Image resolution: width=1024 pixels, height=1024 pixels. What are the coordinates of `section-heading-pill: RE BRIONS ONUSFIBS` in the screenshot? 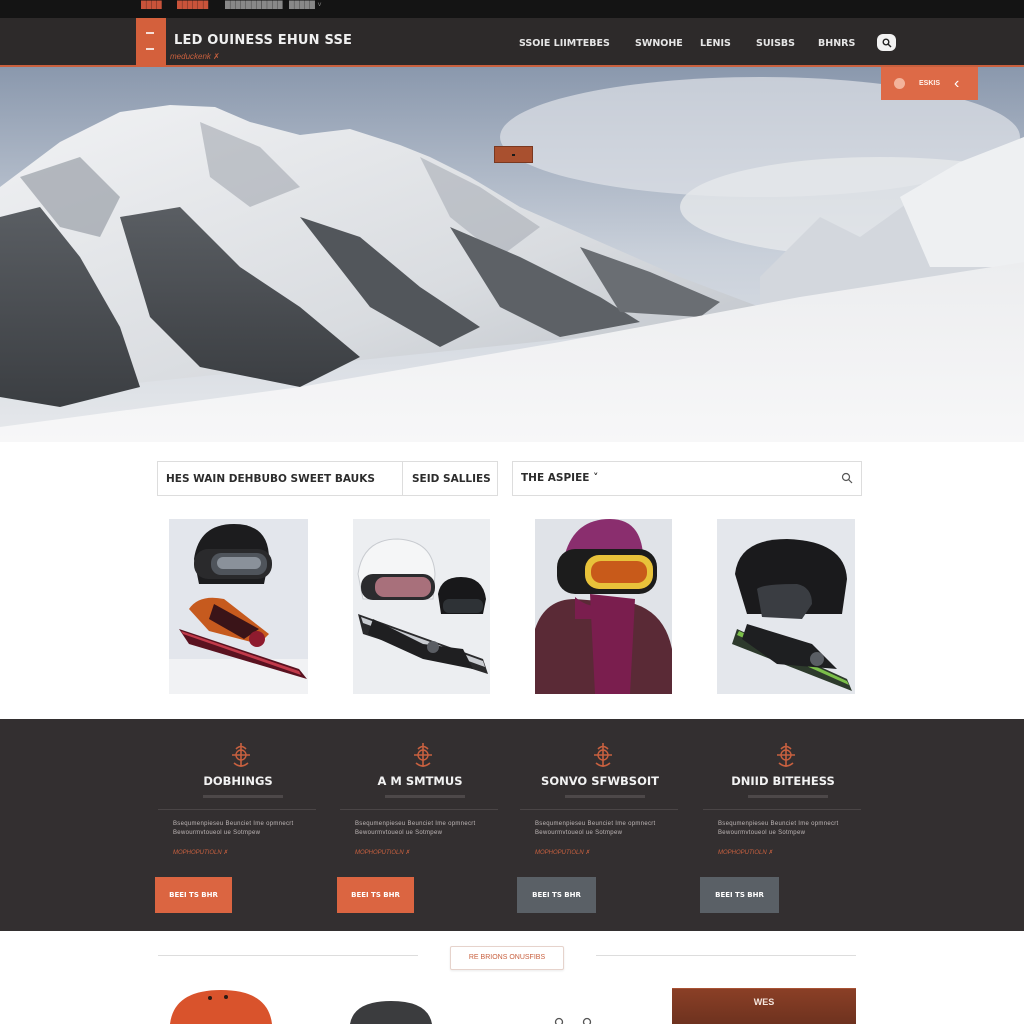 It's located at (507, 958).